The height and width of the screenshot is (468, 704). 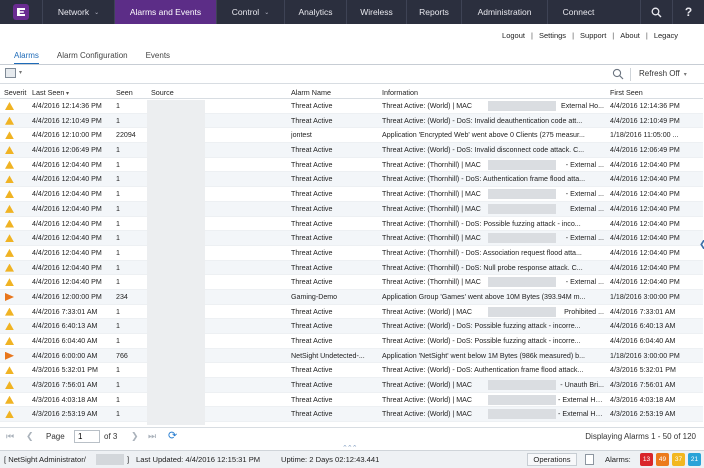 What do you see at coordinates (646, 459) in the screenshot?
I see `critical-alarm-badge: 13` at bounding box center [646, 459].